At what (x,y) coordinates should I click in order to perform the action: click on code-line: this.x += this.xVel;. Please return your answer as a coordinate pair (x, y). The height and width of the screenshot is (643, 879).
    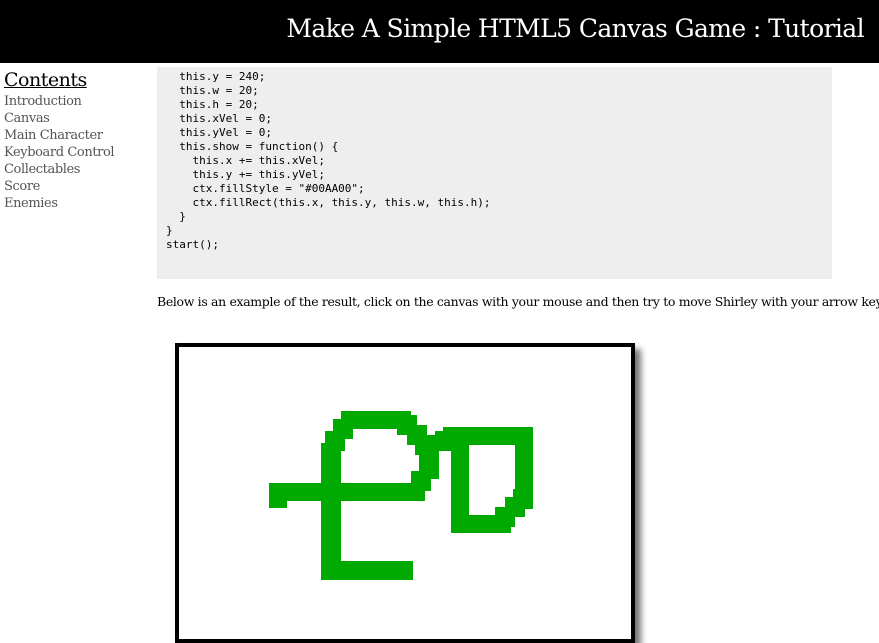
    Looking at the image, I should click on (245, 160).